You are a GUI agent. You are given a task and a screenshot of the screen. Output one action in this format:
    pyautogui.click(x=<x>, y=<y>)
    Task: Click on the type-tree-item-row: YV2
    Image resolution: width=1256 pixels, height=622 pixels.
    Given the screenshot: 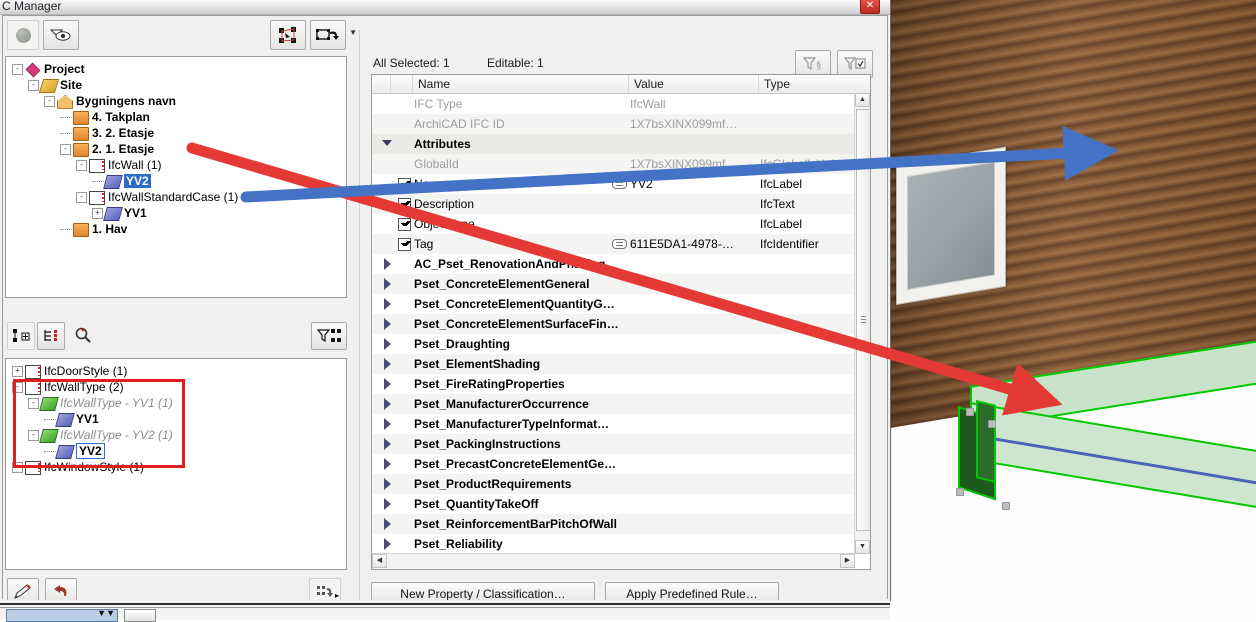 What is the action you would take?
    pyautogui.click(x=179, y=451)
    